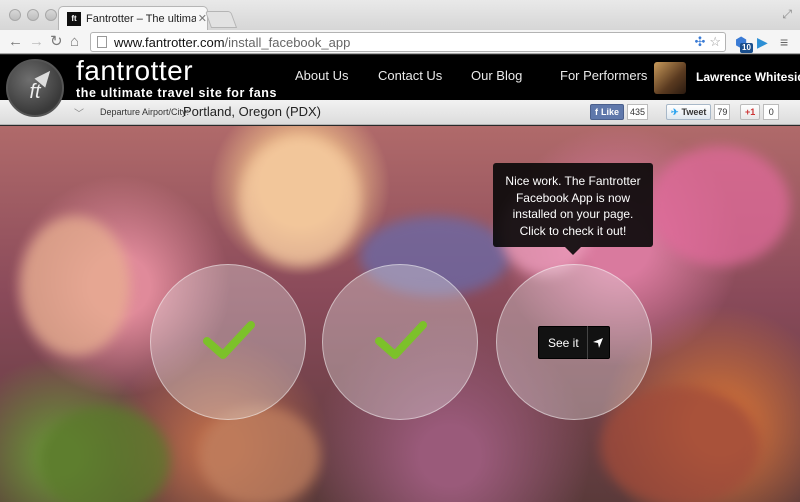  Describe the element at coordinates (321, 75) in the screenshot. I see `nav-about-us: About Us` at that location.